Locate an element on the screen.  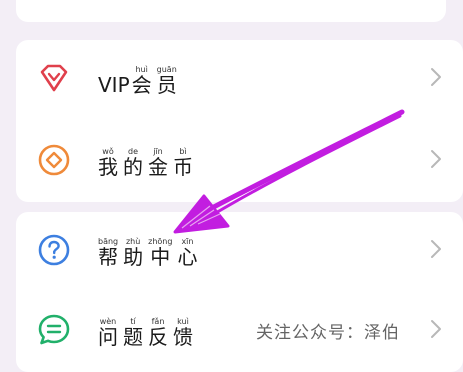
hanzi: 心 is located at coordinates (187, 257).